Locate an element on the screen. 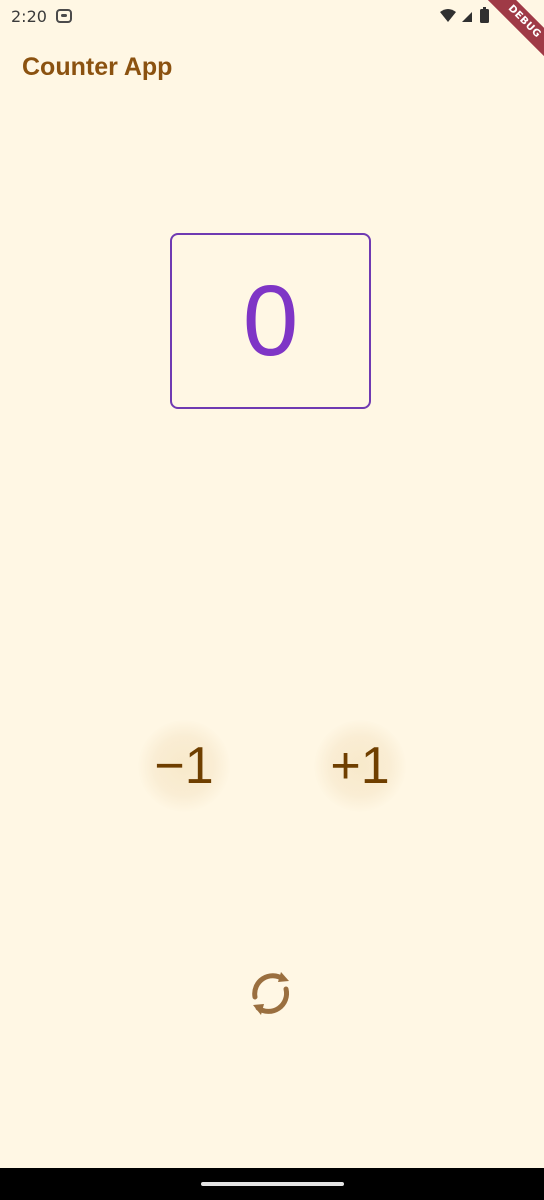  counter-value: 0 is located at coordinates (270, 321).